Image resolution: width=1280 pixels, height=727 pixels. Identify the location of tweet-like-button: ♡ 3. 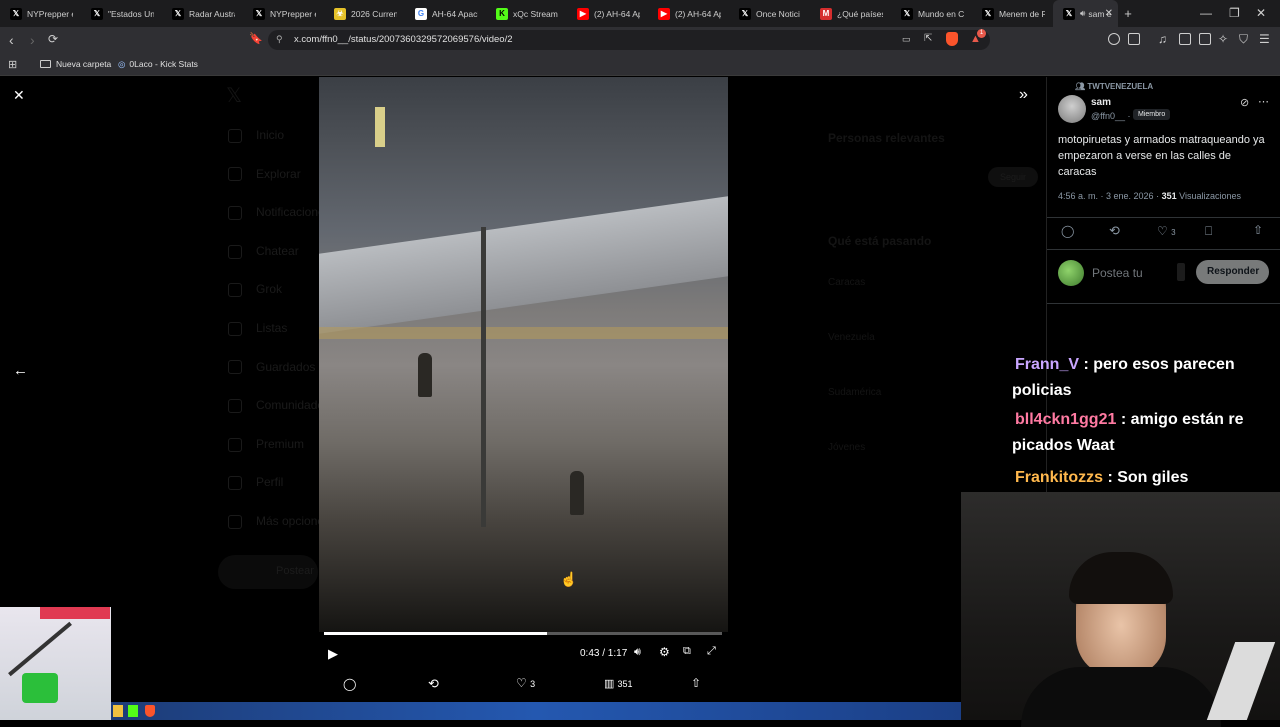
(1166, 231).